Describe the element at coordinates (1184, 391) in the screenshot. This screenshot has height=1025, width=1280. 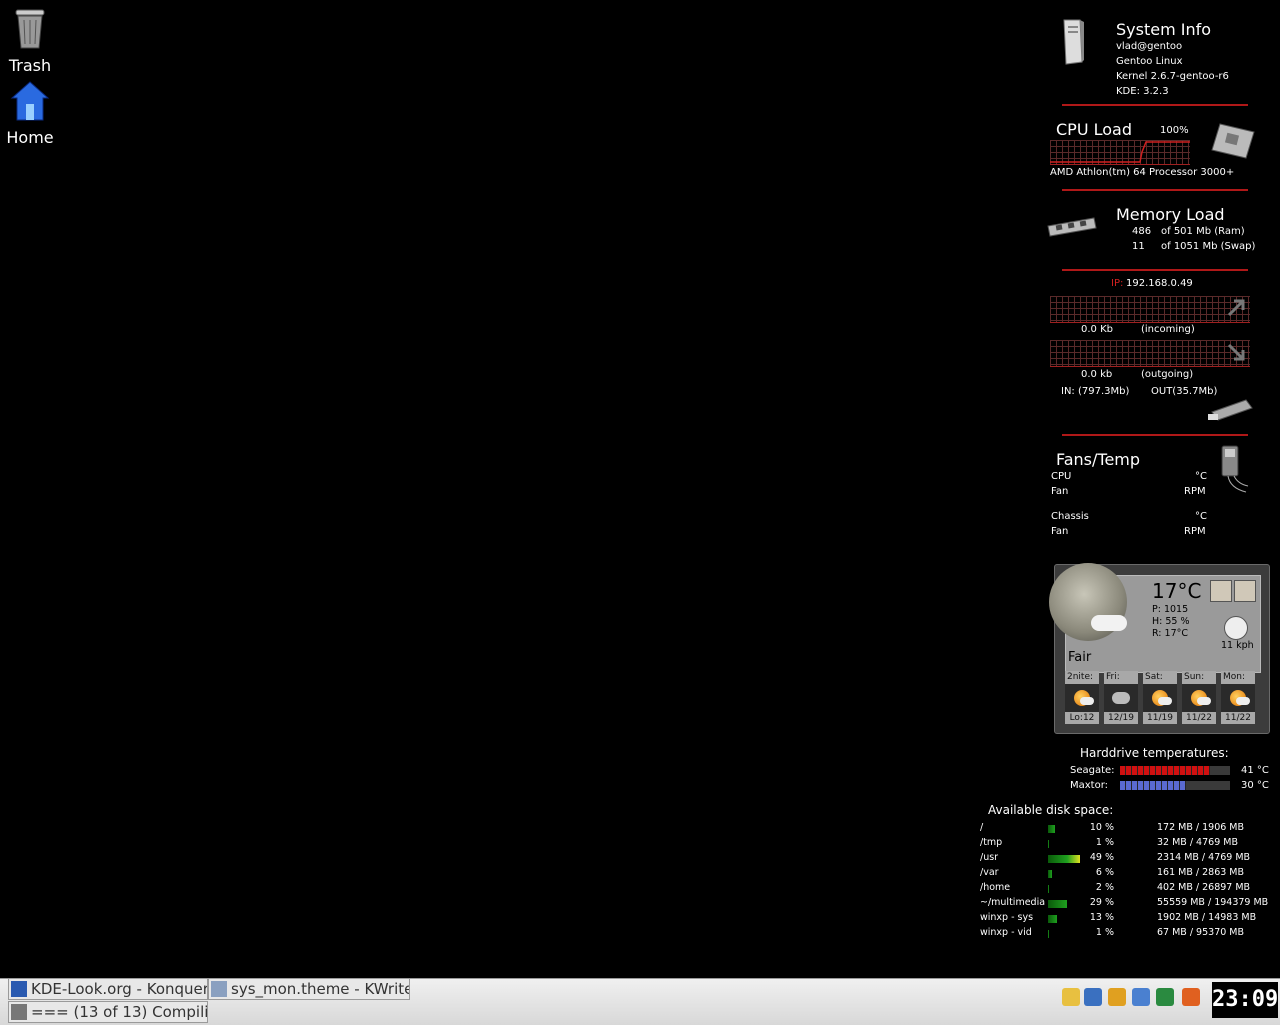
I see `out-total: OUT(35.7Mb)` at that location.